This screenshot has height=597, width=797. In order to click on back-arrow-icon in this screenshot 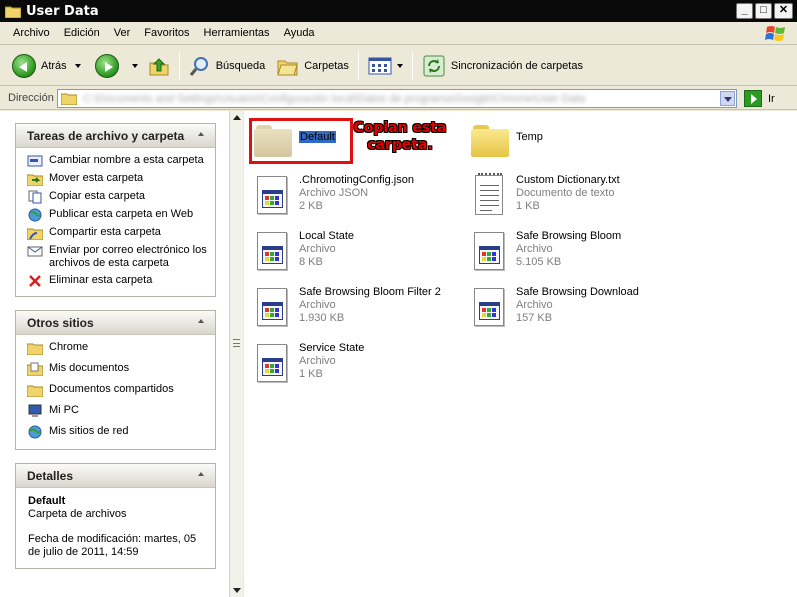, I will do `click(24, 65)`.